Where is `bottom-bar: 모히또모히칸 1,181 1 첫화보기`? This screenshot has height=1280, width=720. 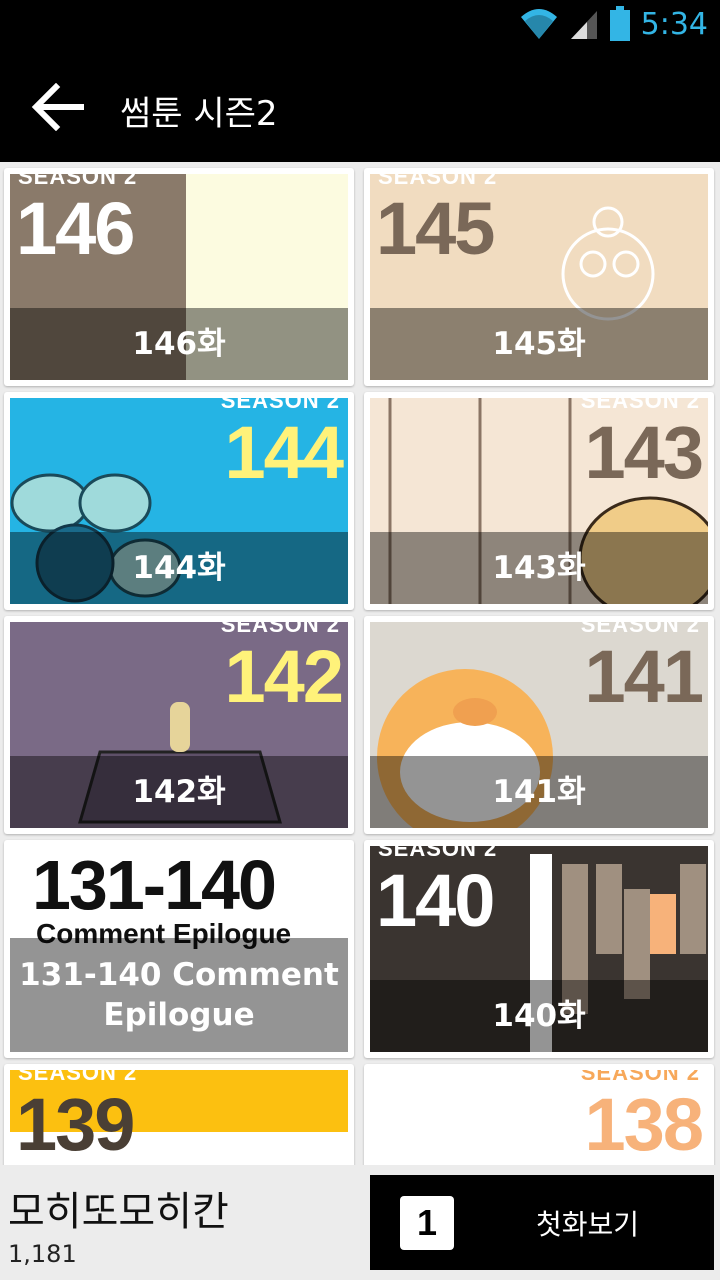
bottom-bar: 모히또모히칸 1,181 1 첫화보기 is located at coordinates (360, 1222).